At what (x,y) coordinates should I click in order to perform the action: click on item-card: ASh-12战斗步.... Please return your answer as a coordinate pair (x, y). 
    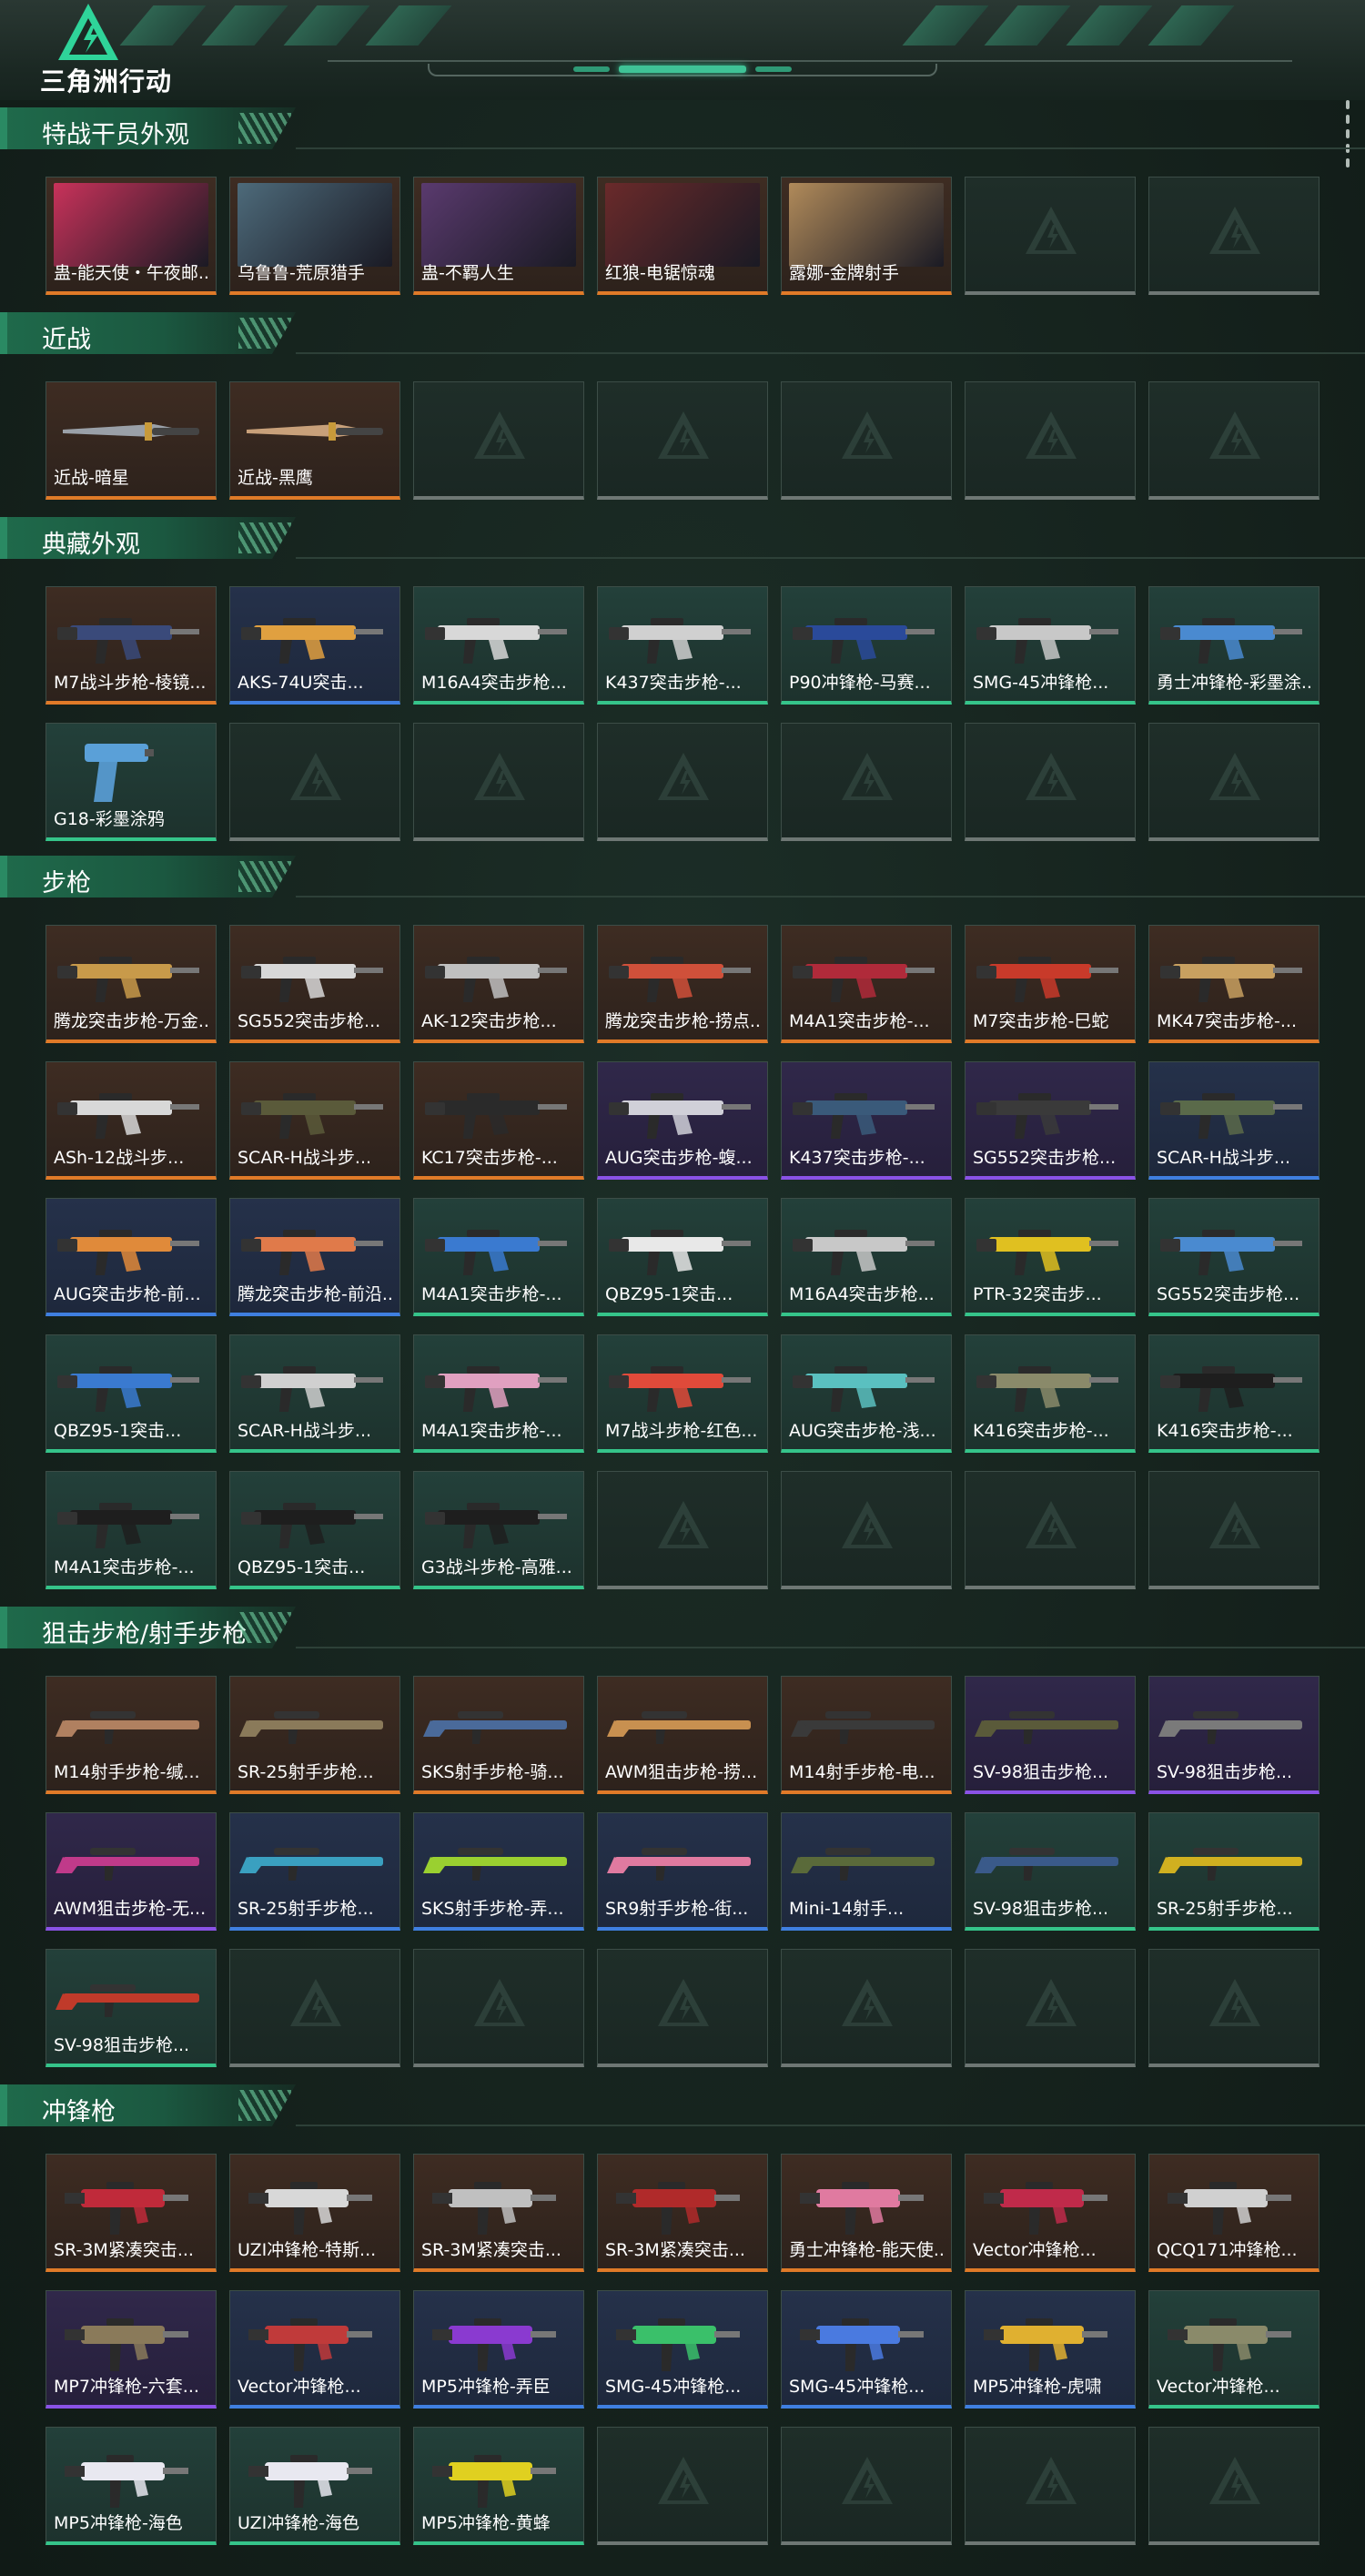
    Looking at the image, I should click on (131, 1120).